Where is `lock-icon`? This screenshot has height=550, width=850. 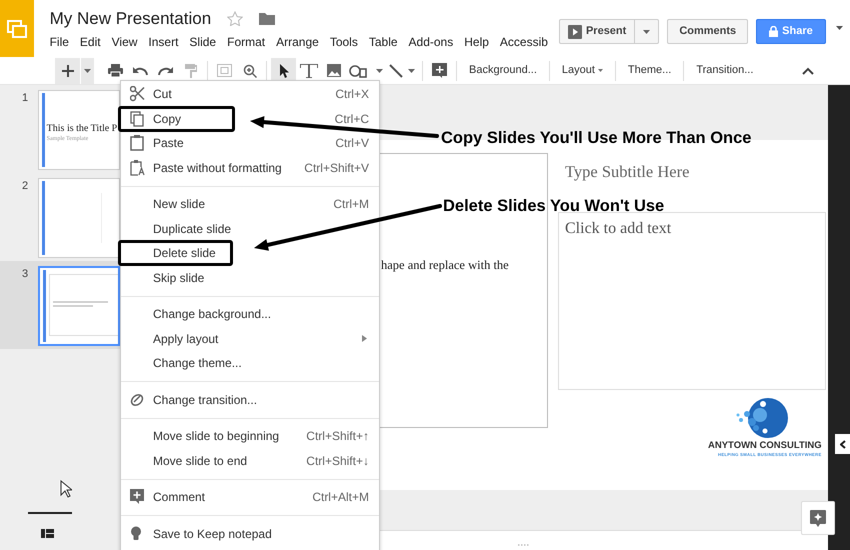
lock-icon is located at coordinates (773, 31).